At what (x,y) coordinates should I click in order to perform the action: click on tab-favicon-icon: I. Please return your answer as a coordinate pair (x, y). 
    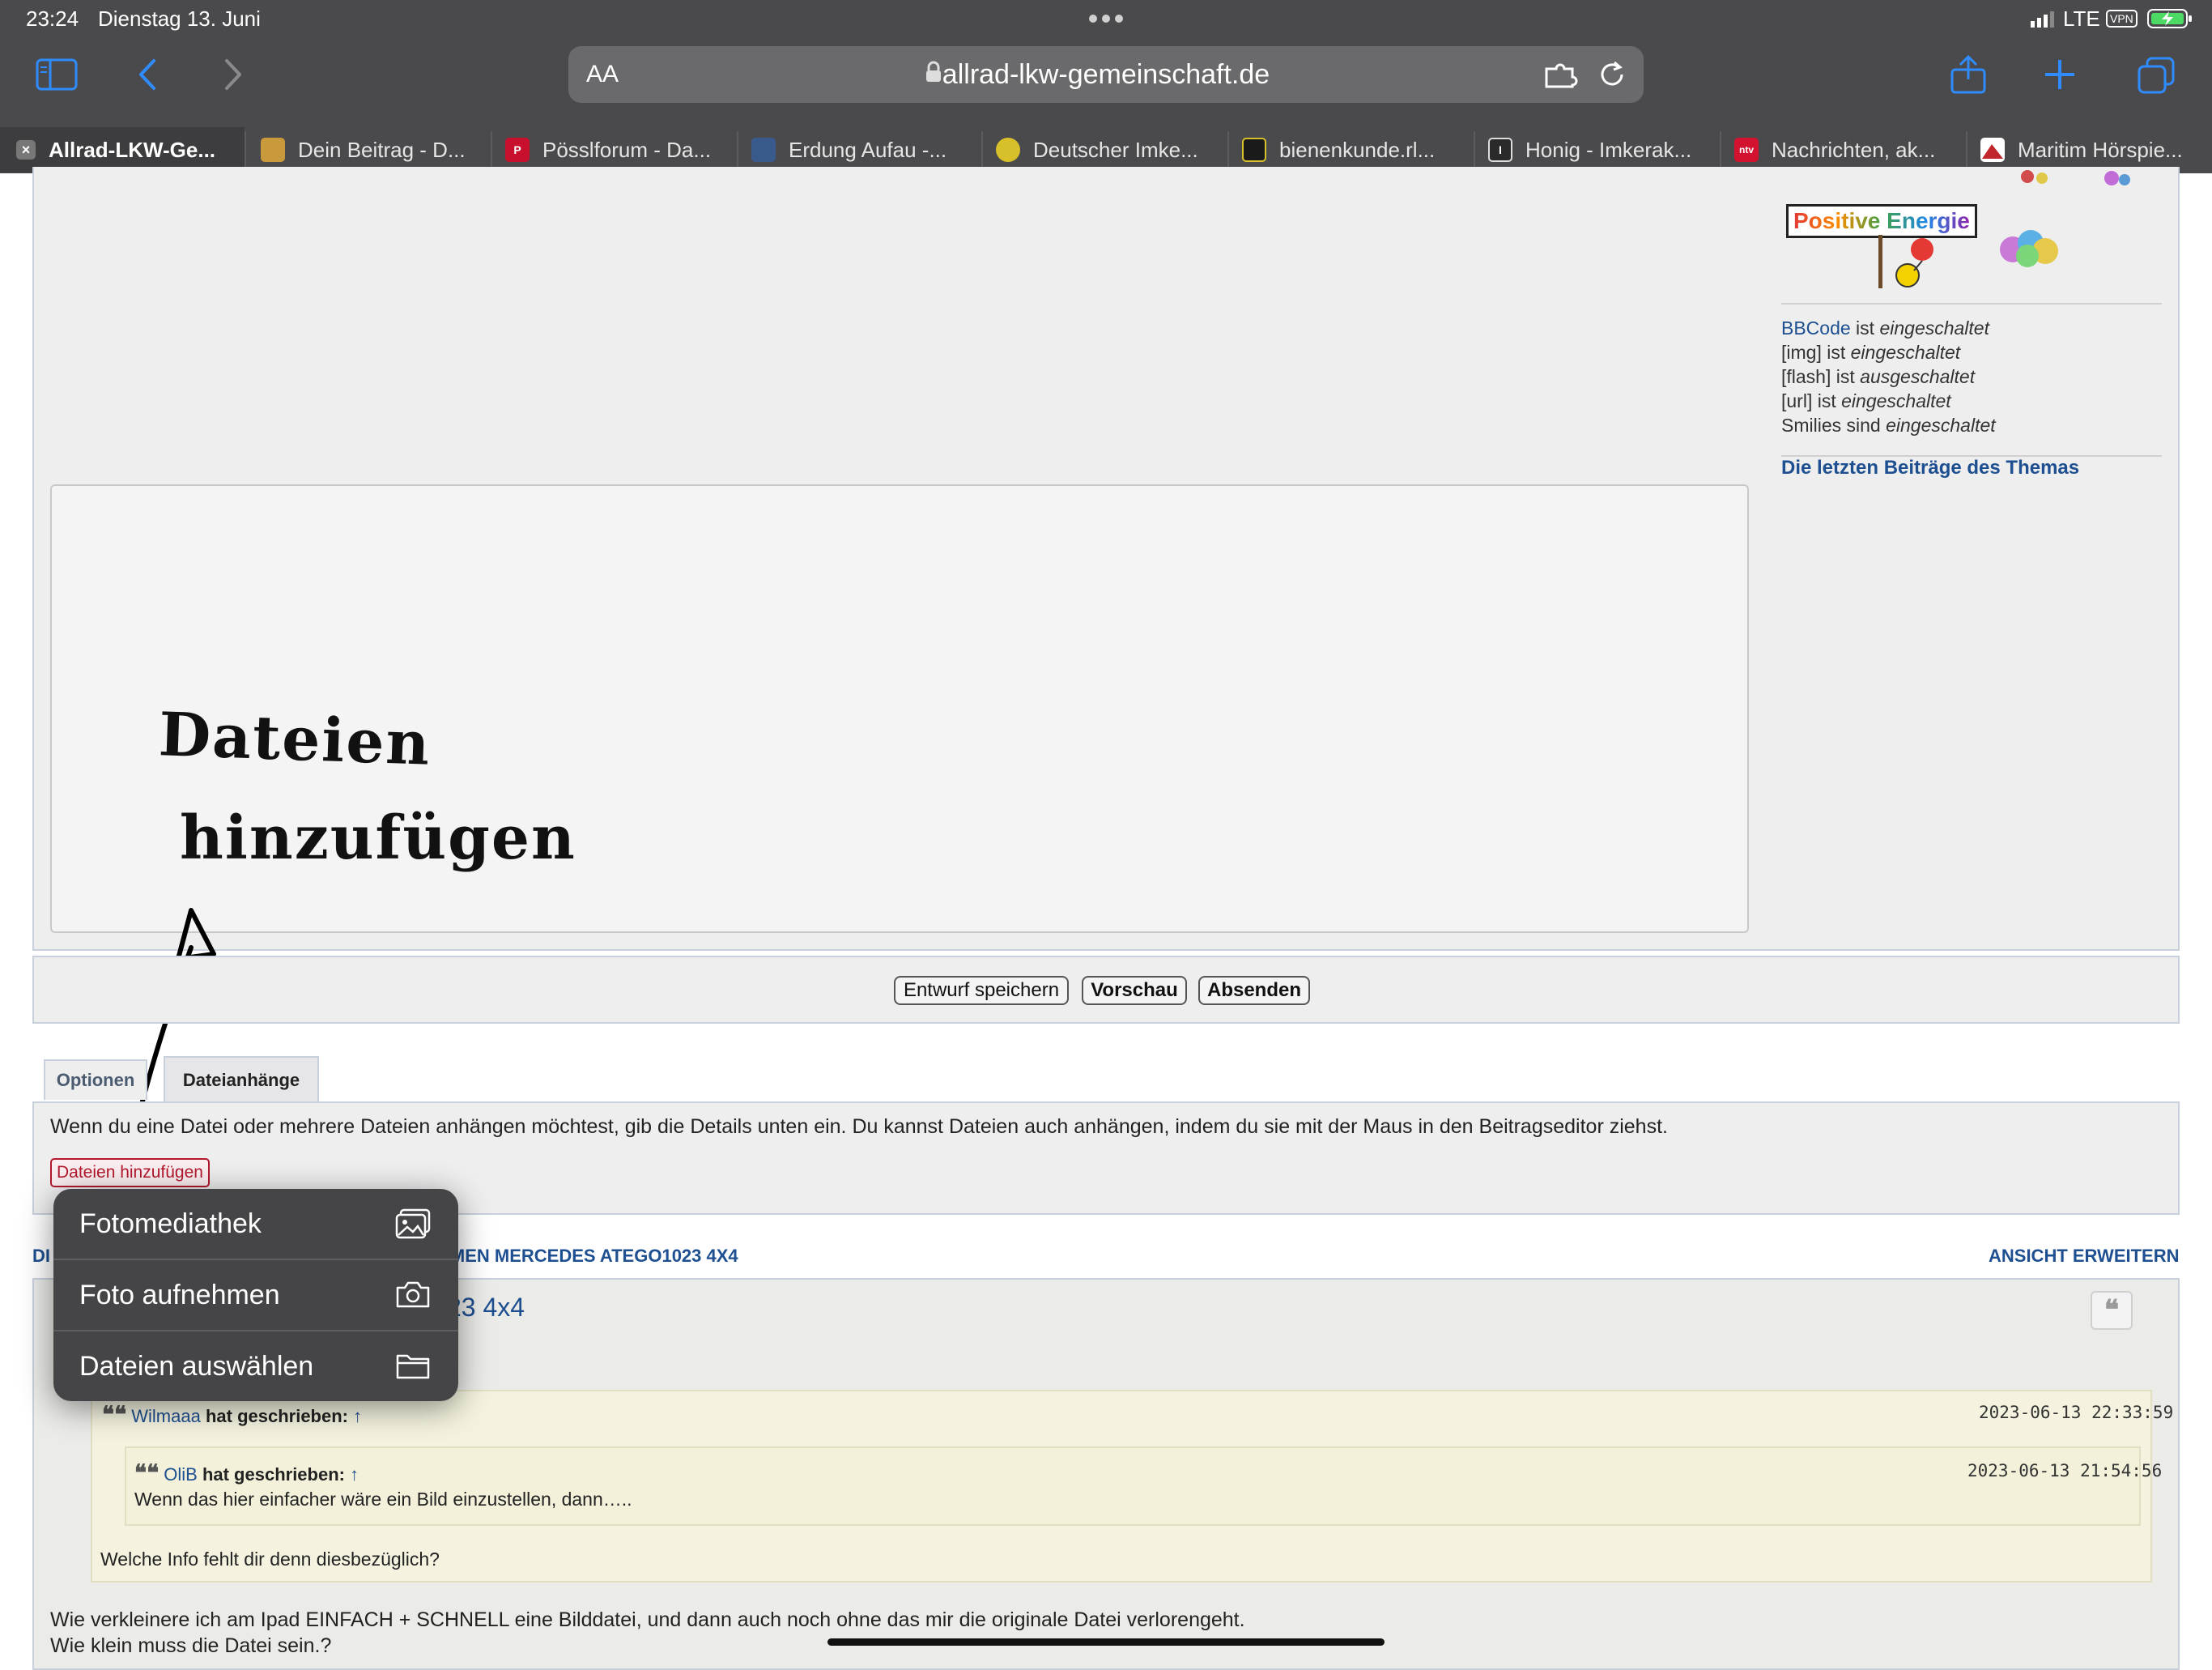
    Looking at the image, I should click on (1500, 150).